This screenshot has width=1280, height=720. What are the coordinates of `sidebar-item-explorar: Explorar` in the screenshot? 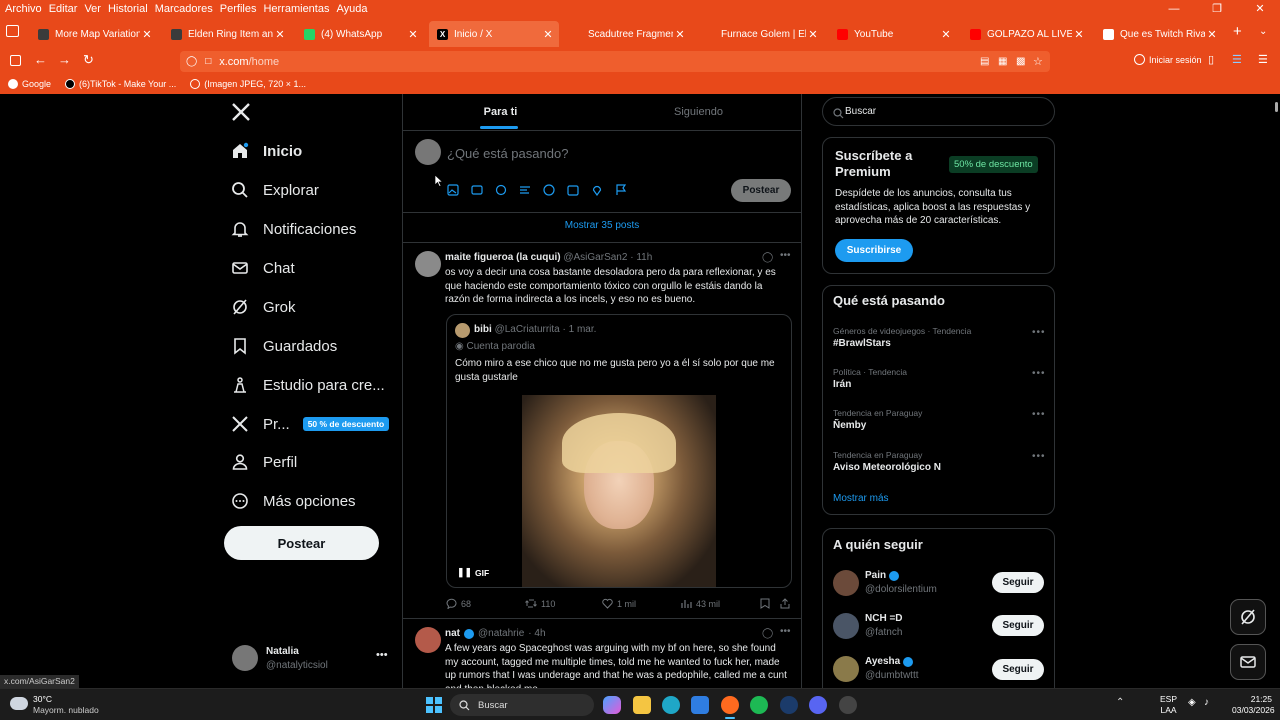 It's located at (275, 190).